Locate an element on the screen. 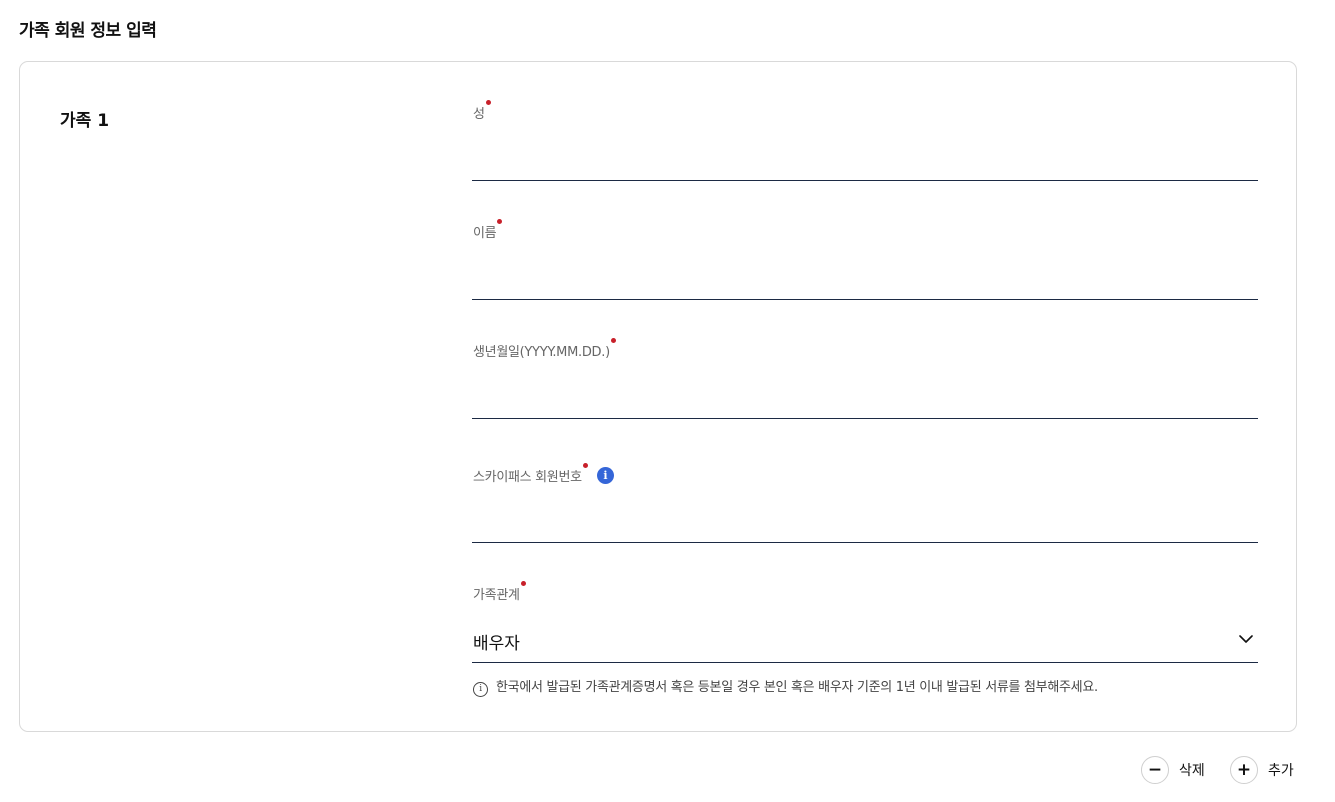 This screenshot has height=802, width=1335. first-name-label-text: 이름 is located at coordinates (485, 233).